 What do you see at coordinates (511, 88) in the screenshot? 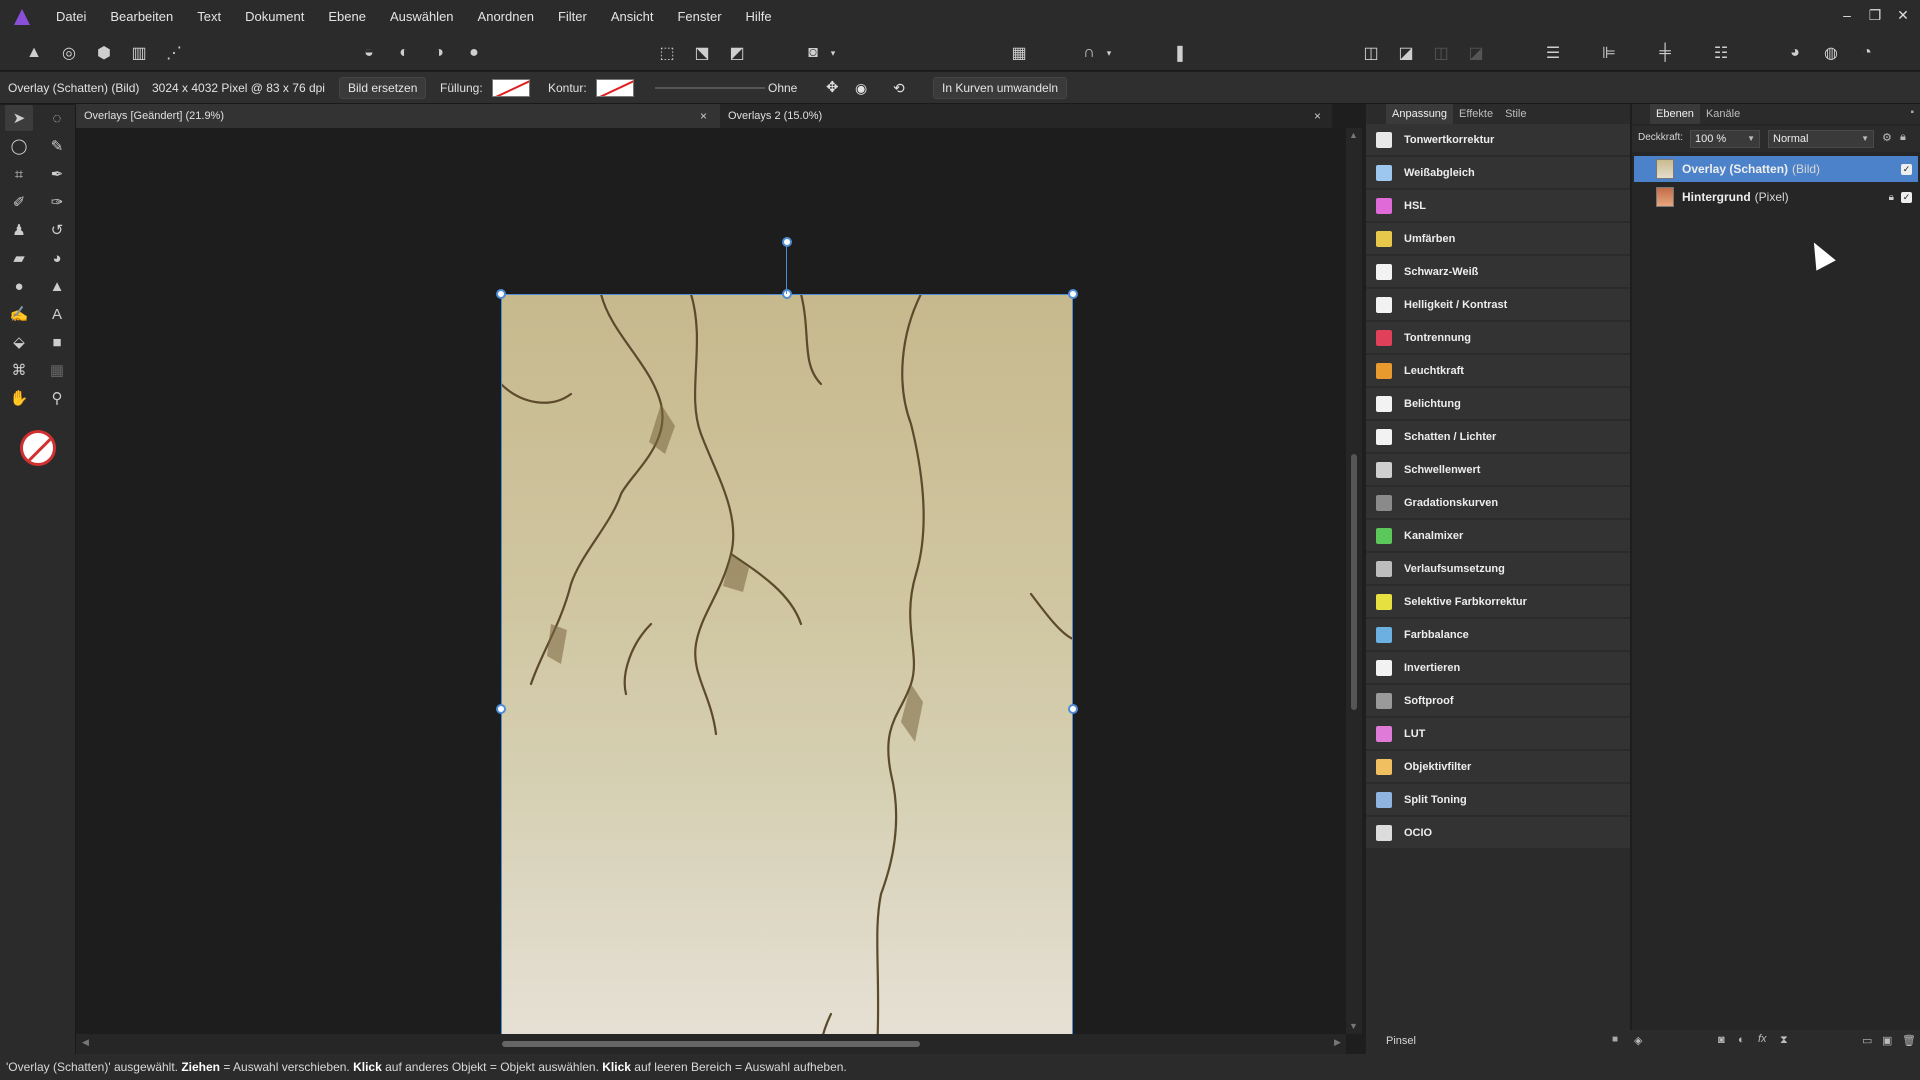
I see `fill-swatch` at bounding box center [511, 88].